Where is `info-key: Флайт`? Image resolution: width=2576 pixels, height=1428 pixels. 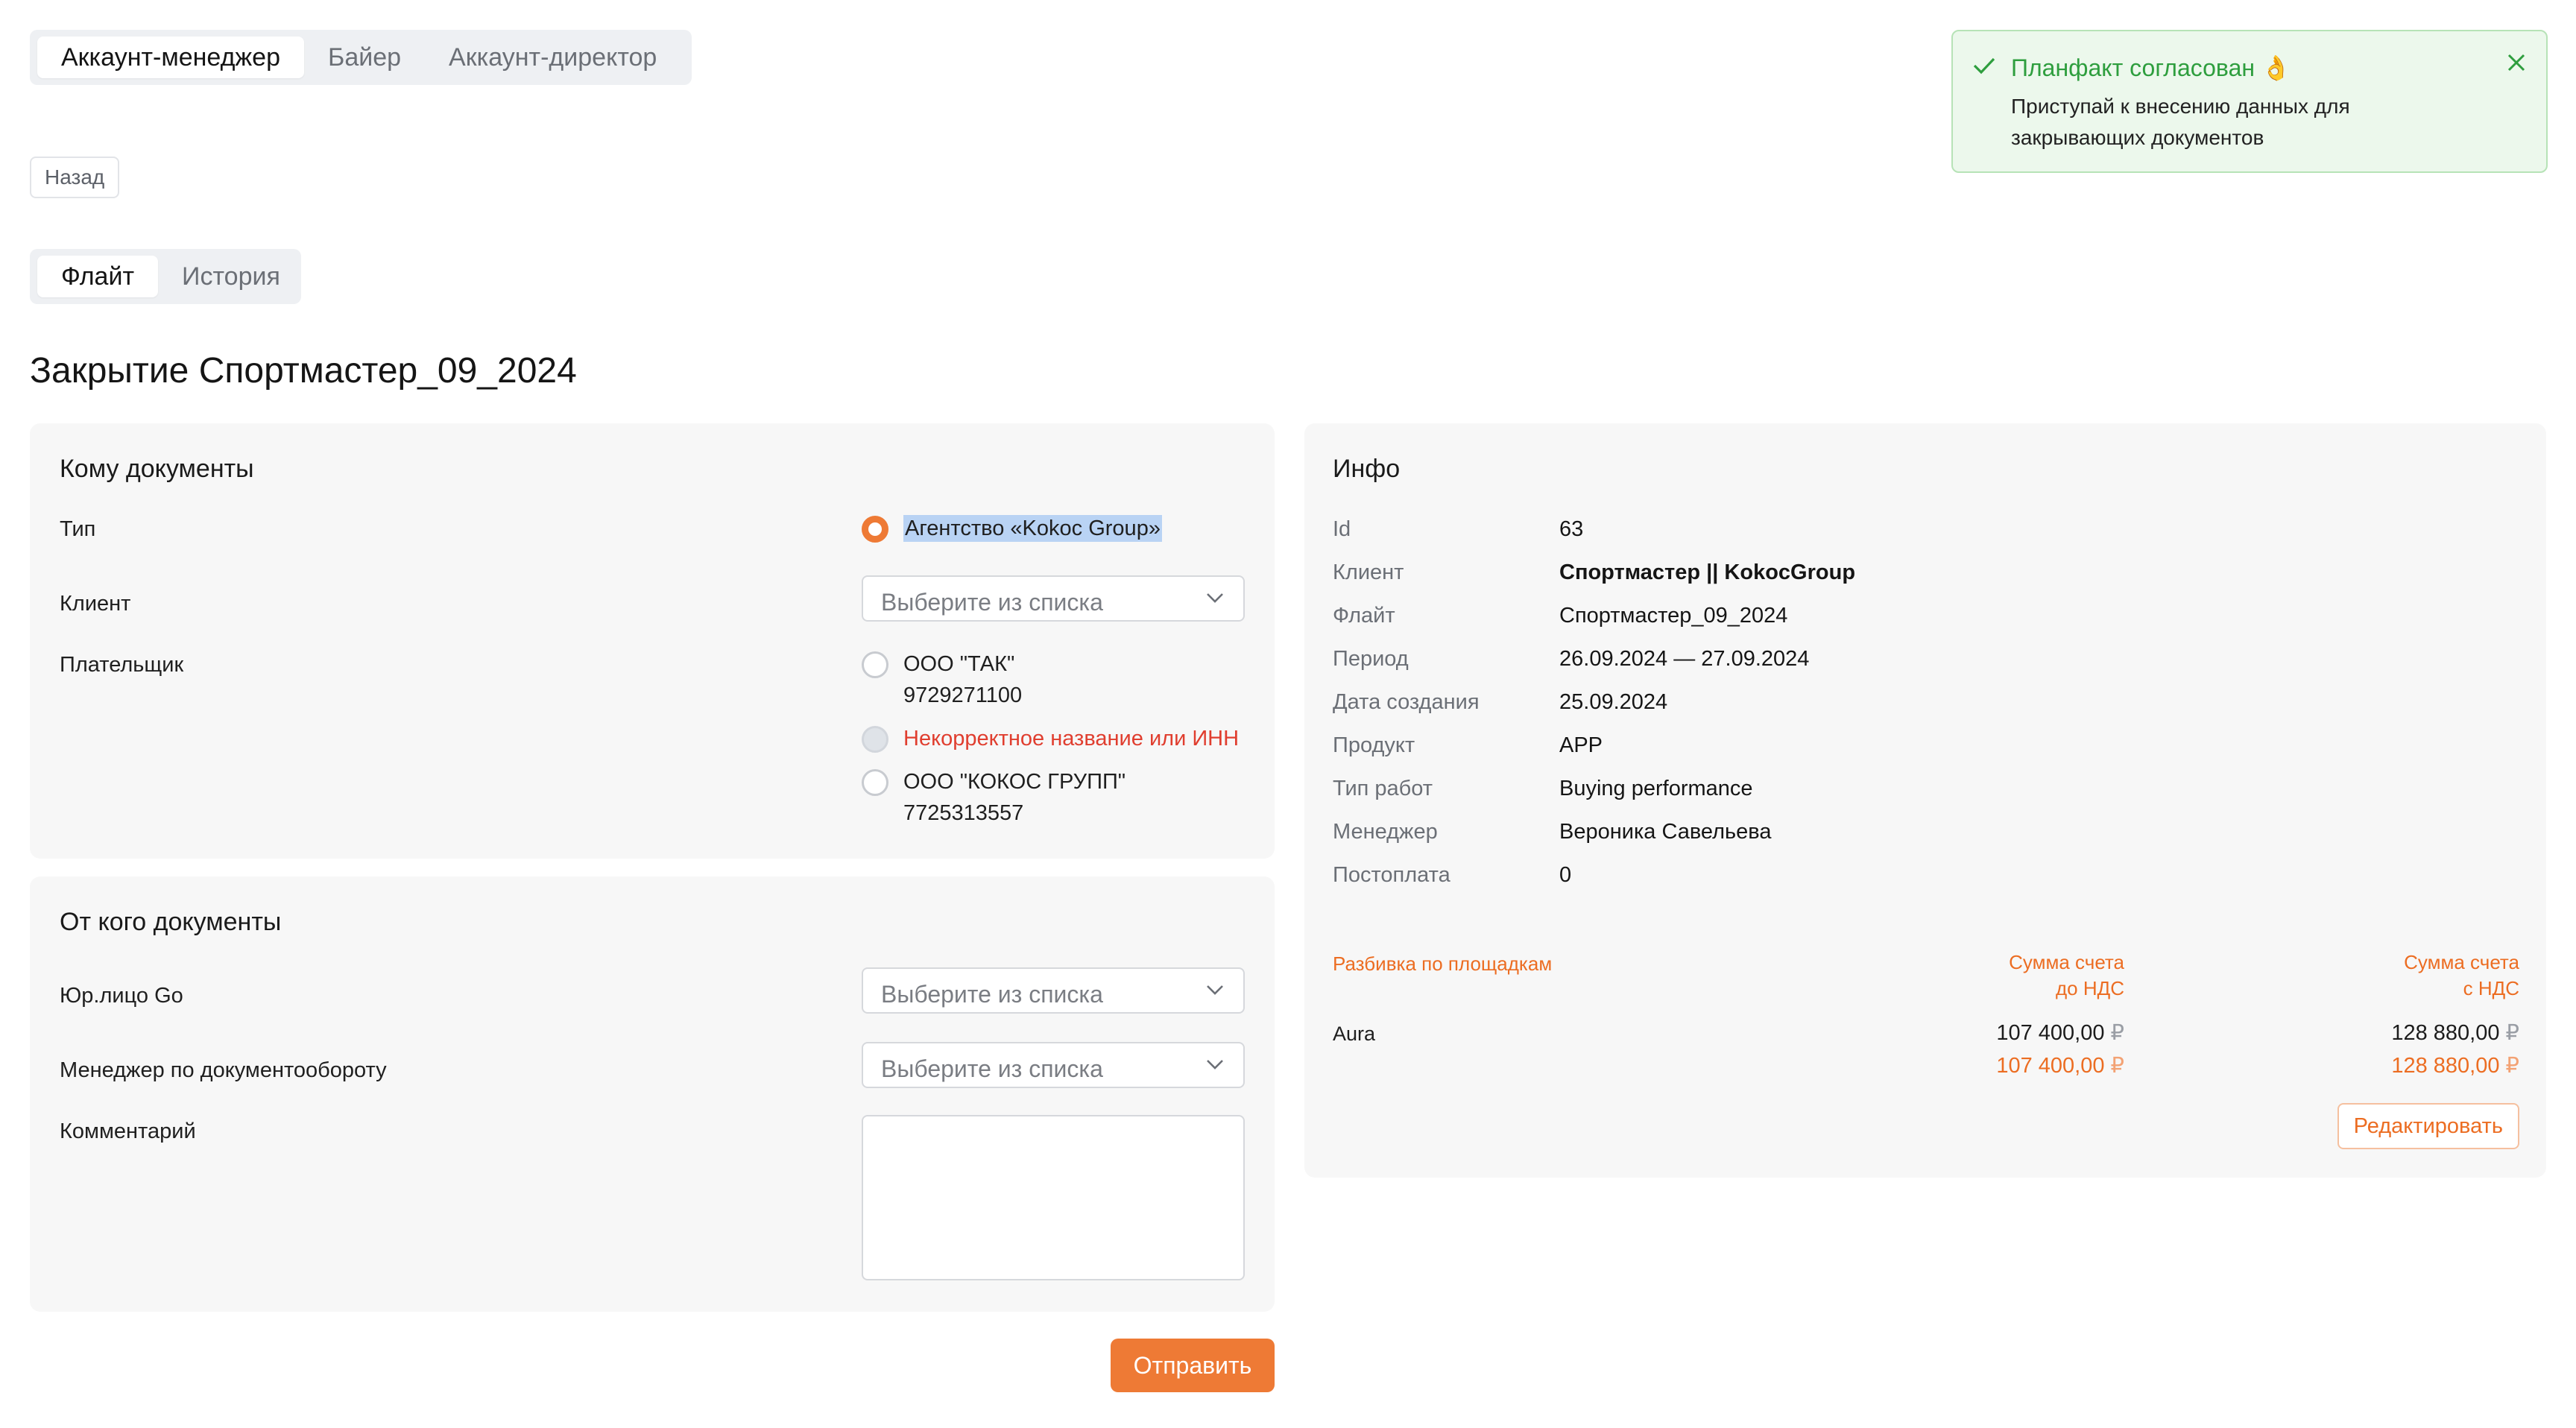 info-key: Флайт is located at coordinates (1364, 616).